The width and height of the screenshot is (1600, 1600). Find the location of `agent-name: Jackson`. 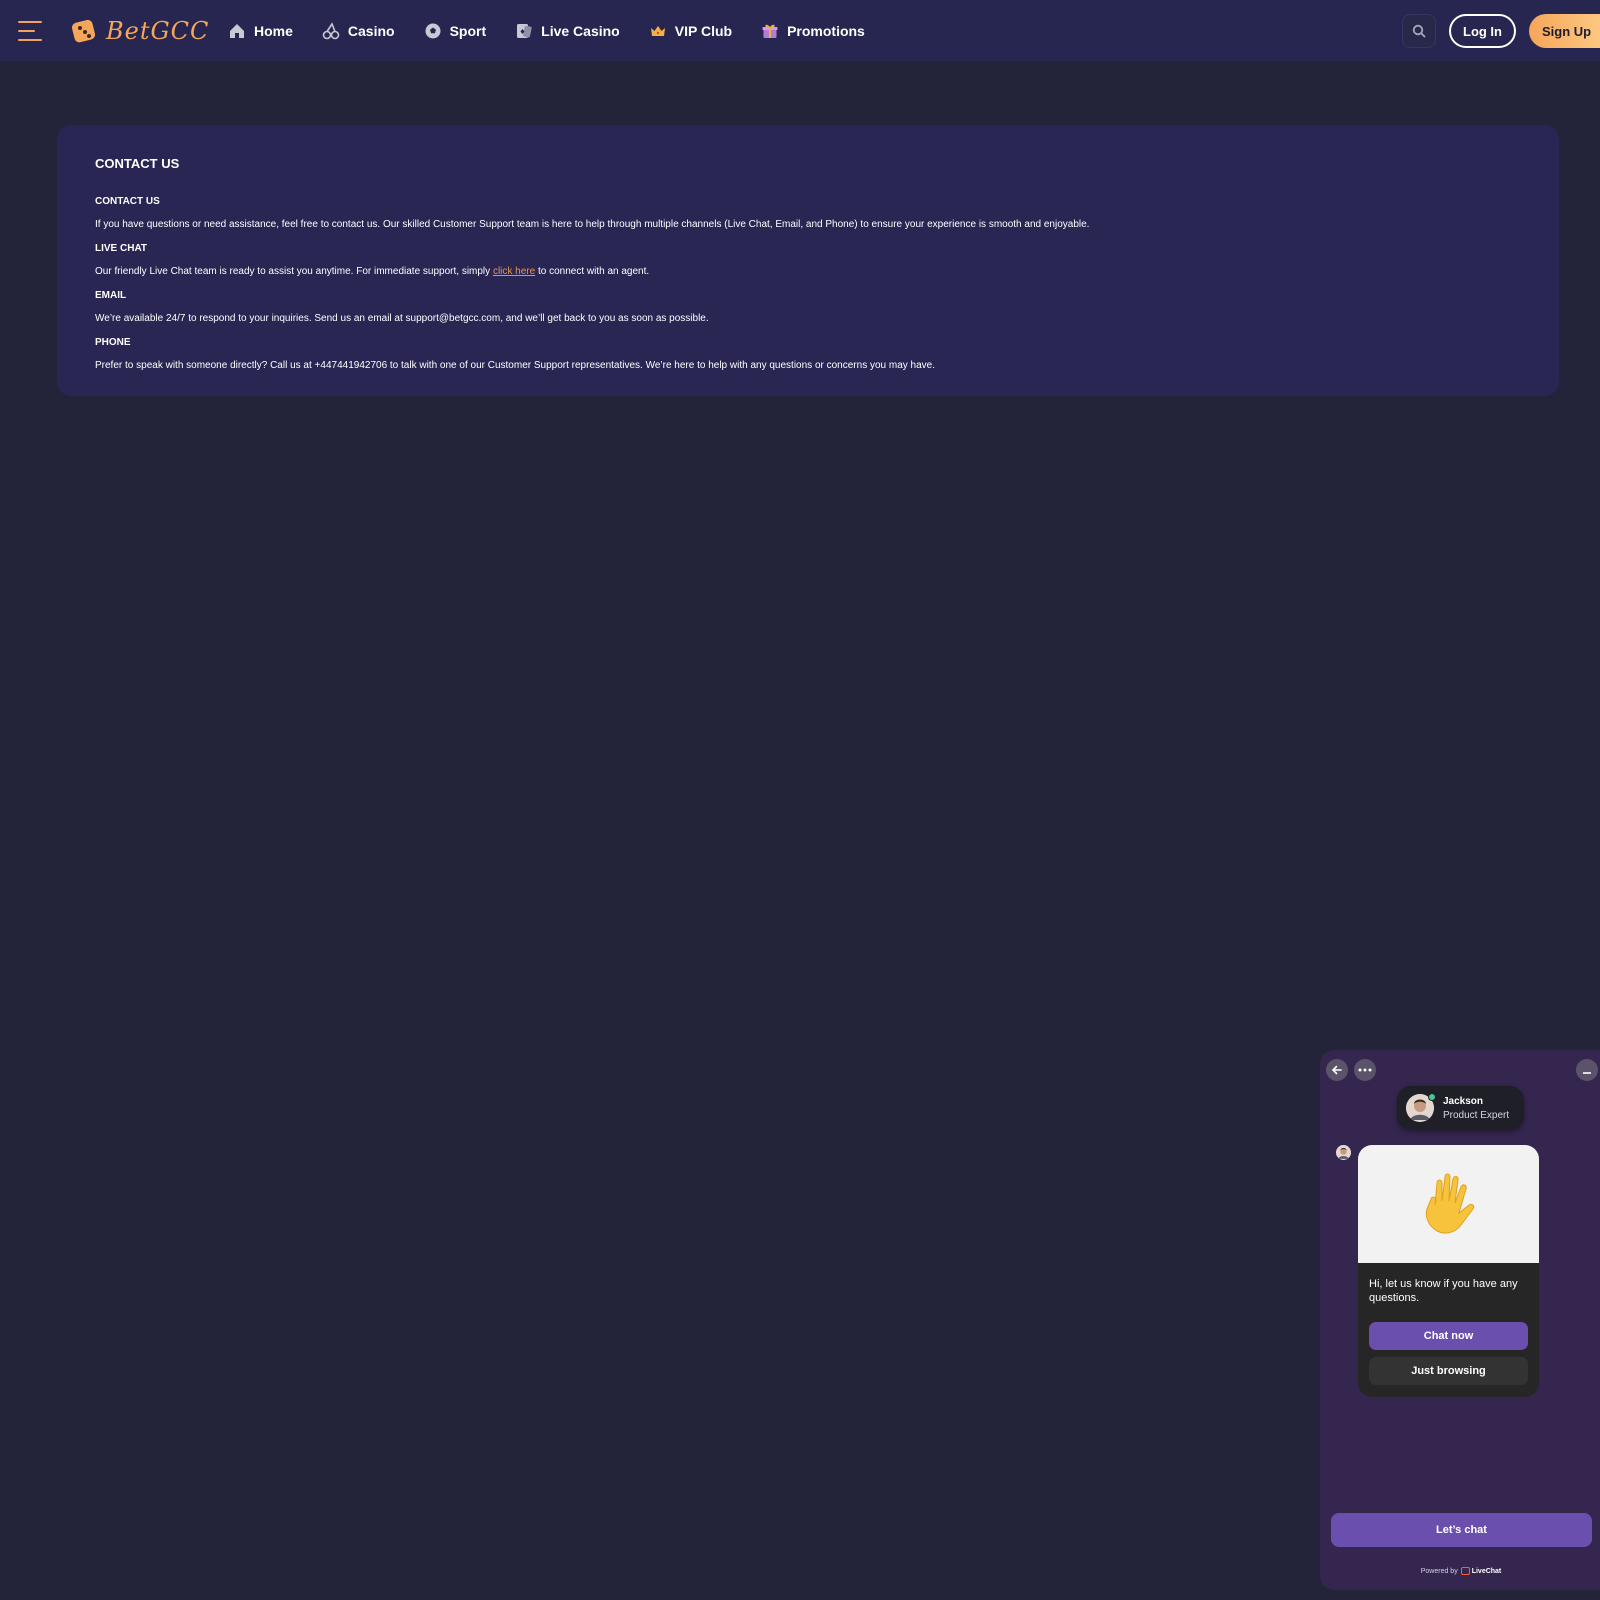

agent-name: Jackson is located at coordinates (1463, 1101).